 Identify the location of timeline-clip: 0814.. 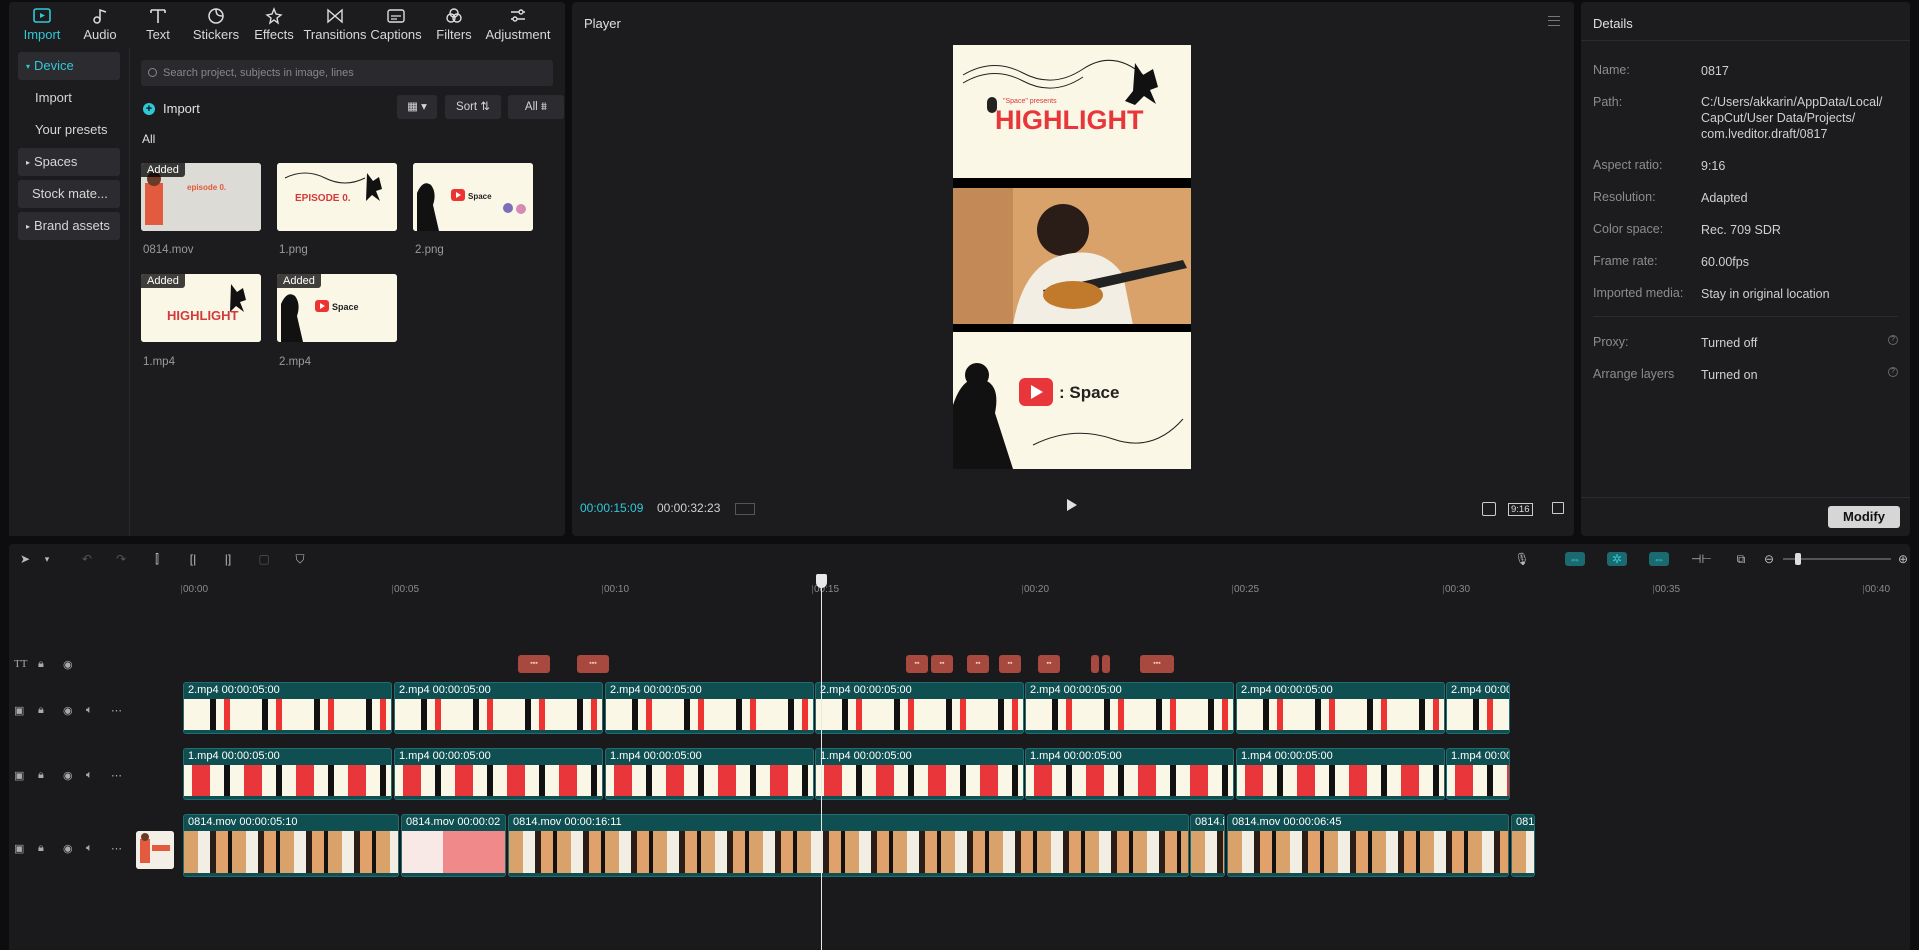
(1523, 845).